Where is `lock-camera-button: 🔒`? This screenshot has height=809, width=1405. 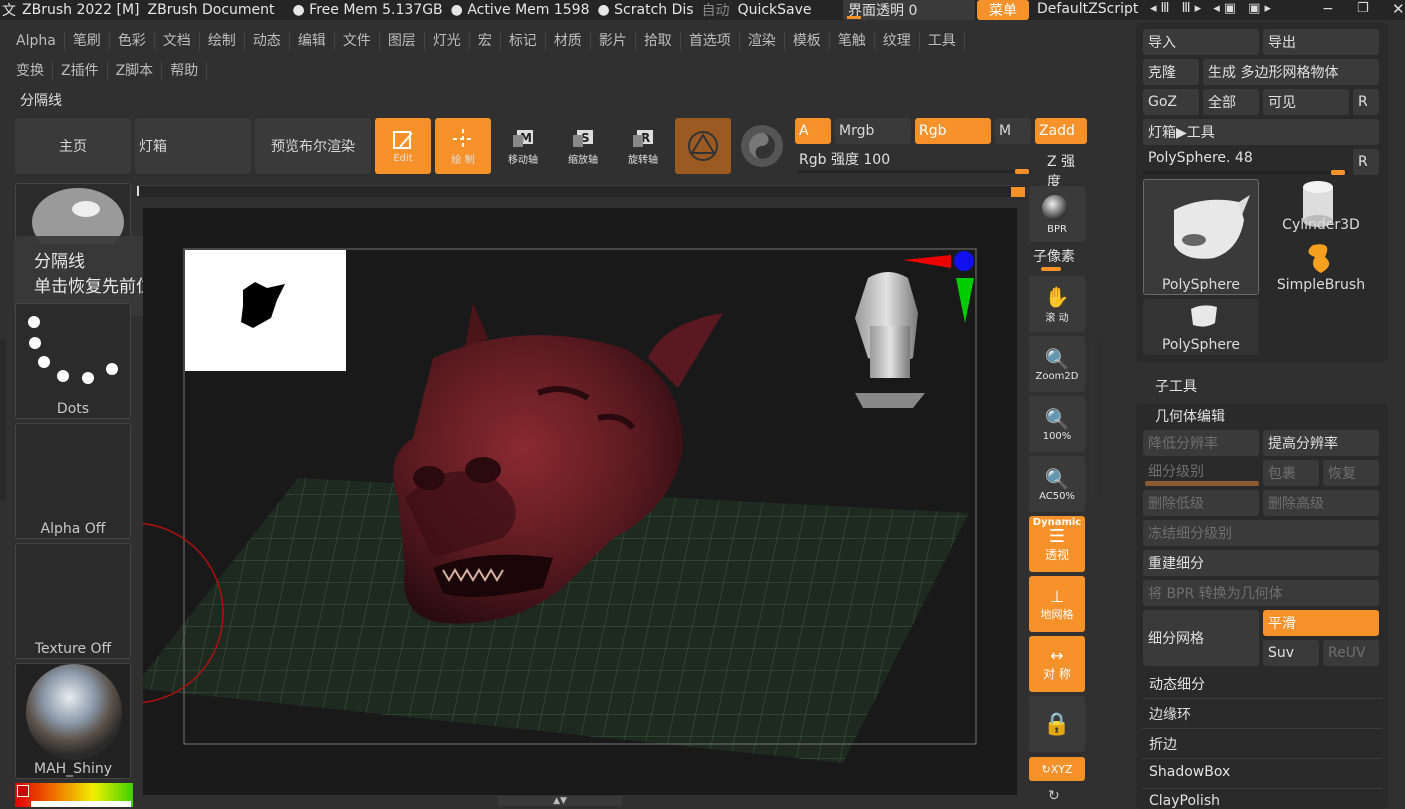 lock-camera-button: 🔒 is located at coordinates (1057, 724).